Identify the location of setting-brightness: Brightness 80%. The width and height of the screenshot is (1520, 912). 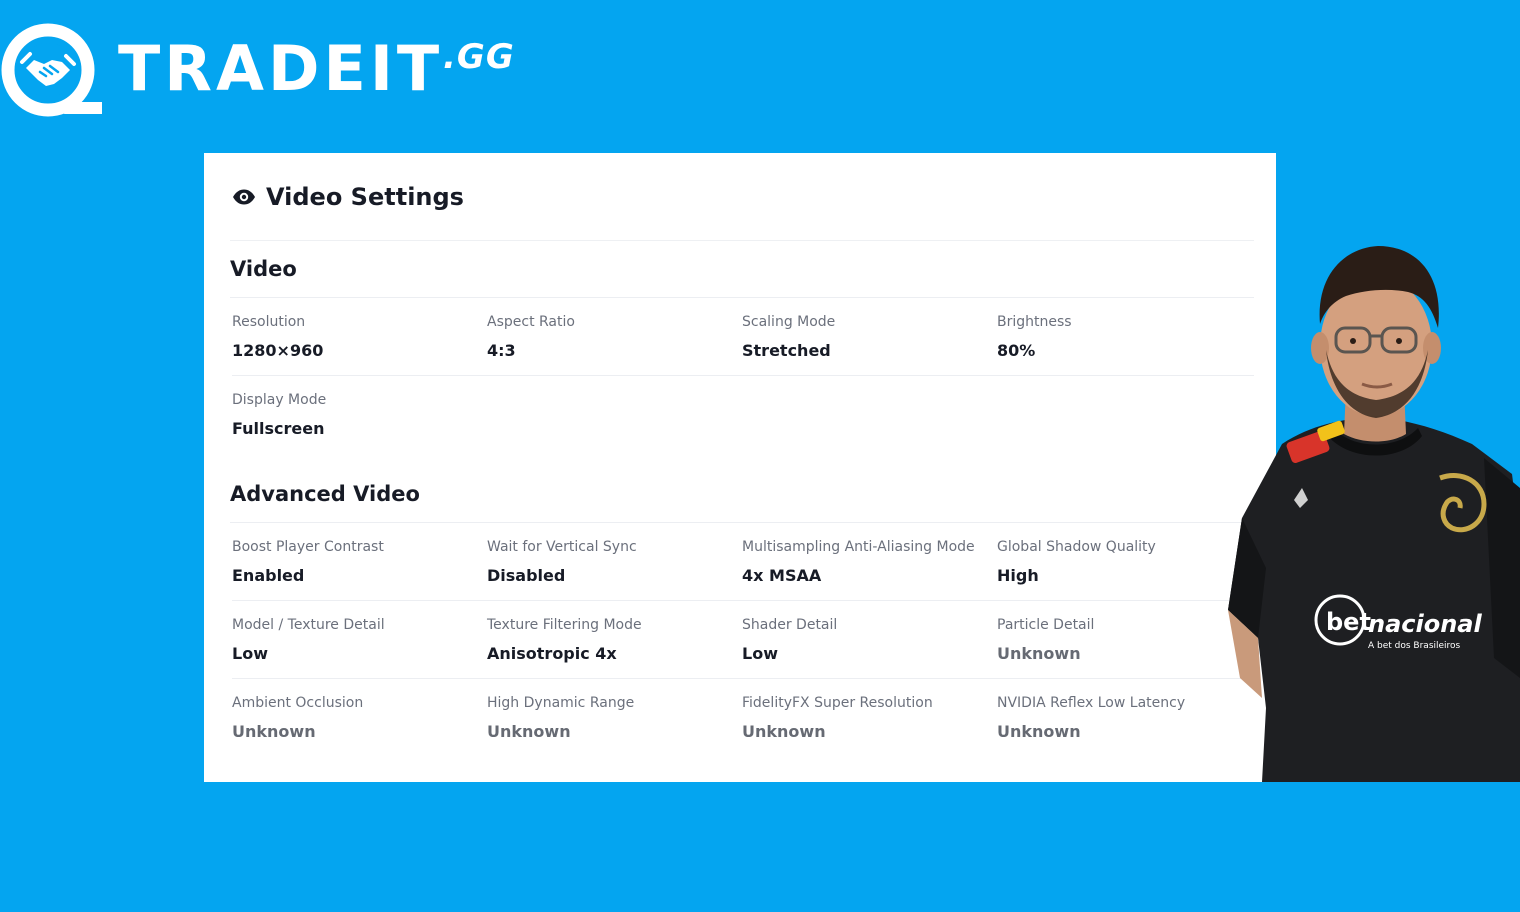
(1125, 336).